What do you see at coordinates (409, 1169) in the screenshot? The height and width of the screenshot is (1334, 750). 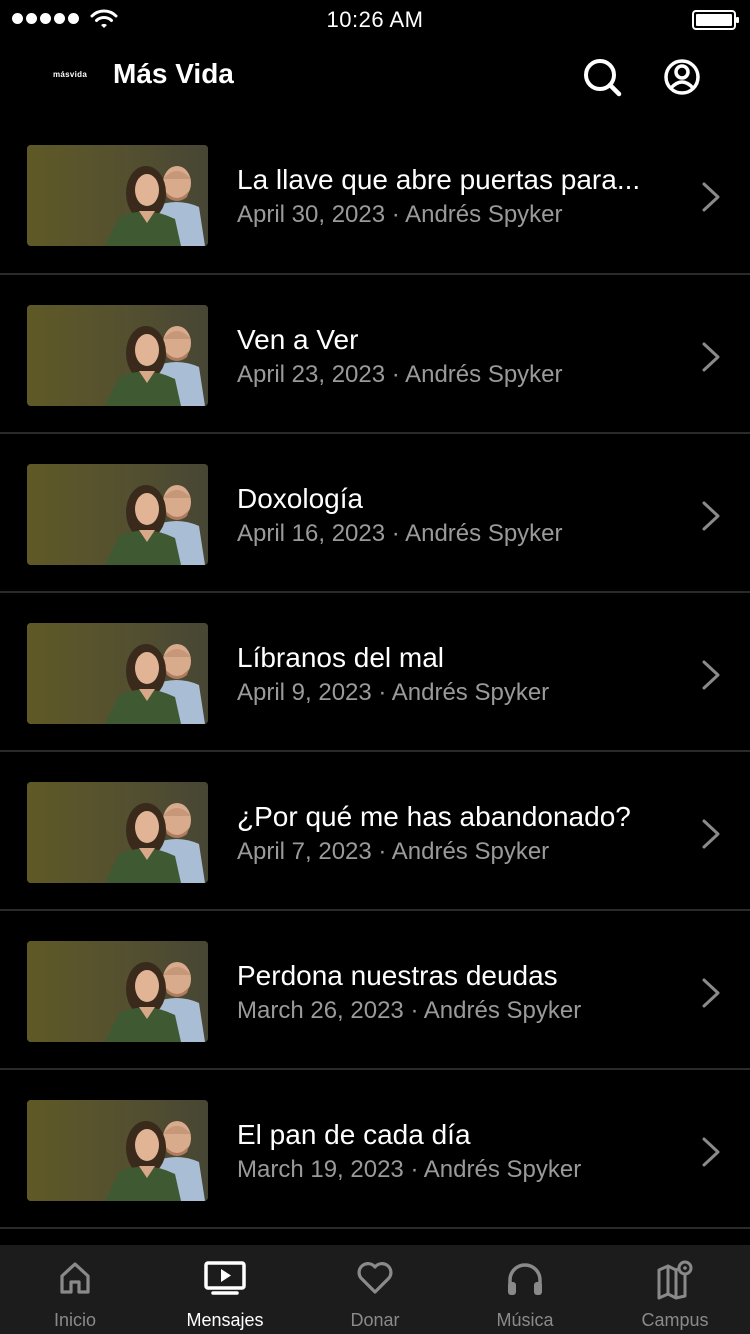 I see `message-meta: March 19, 2023 · Andrés Spyker` at bounding box center [409, 1169].